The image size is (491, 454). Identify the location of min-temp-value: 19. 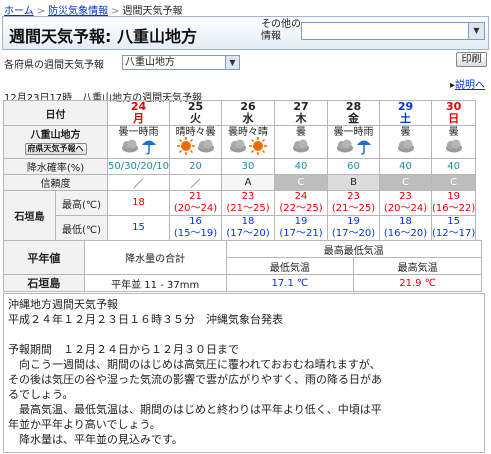
(301, 221).